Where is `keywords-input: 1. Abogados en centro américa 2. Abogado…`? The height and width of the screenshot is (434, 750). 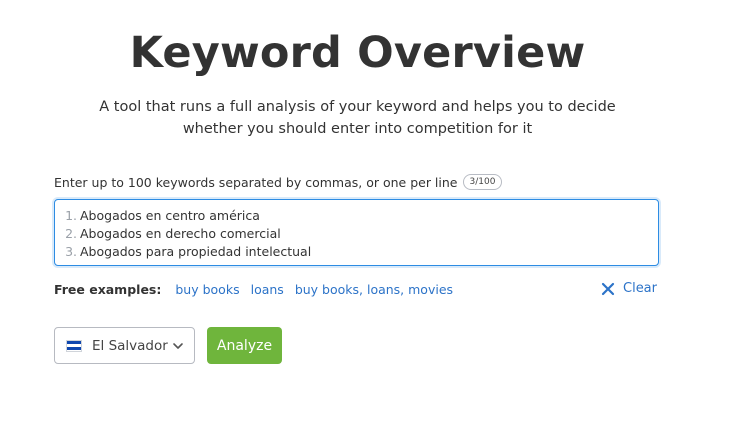
keywords-input: 1. Abogados en centro américa 2. Abogado… is located at coordinates (356, 232).